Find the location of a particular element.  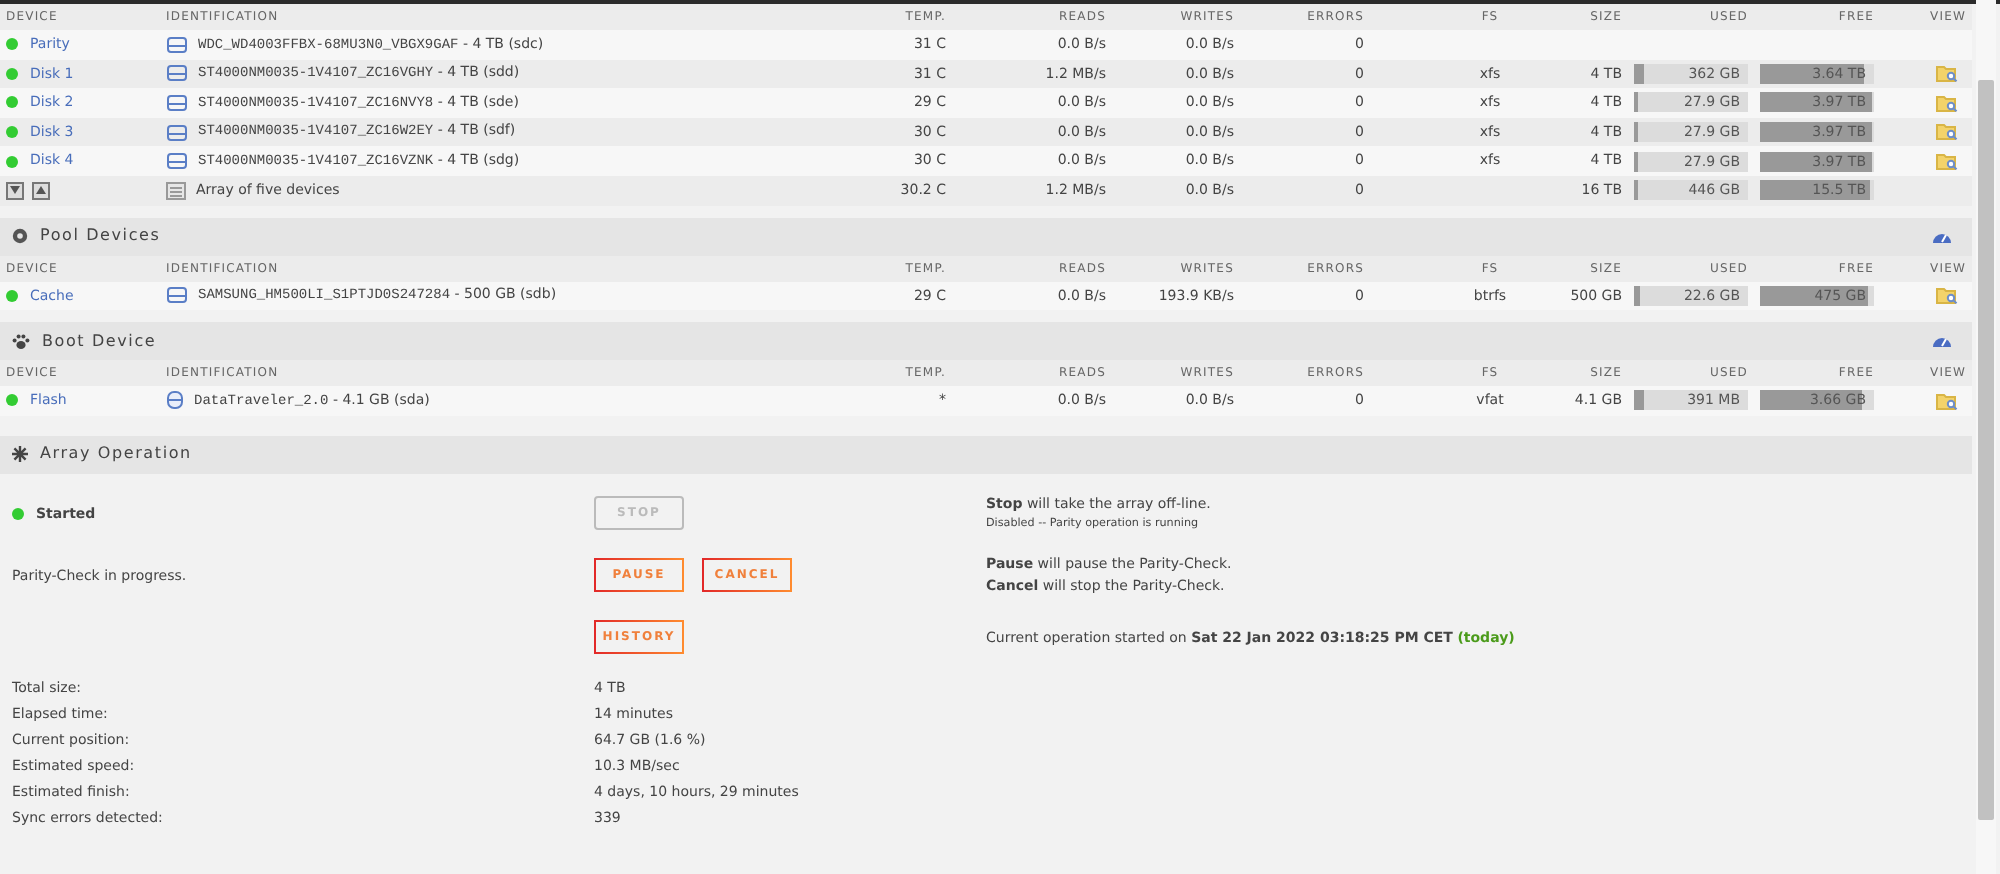

gear-icon is located at coordinates (20, 454).